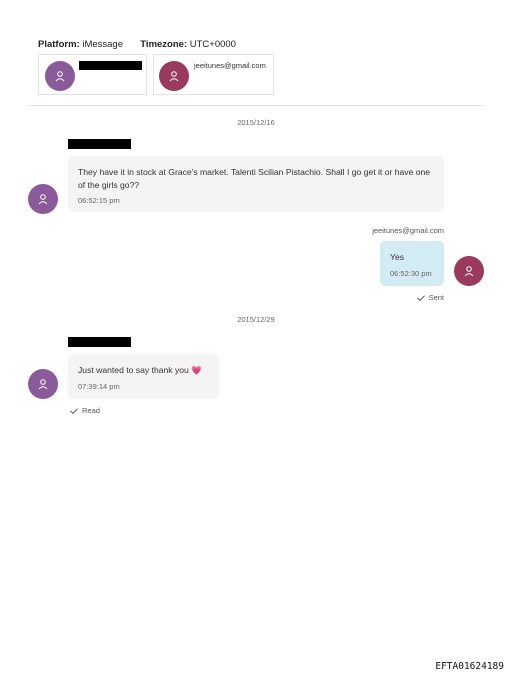  What do you see at coordinates (436, 297) in the screenshot?
I see `status-text: Sent` at bounding box center [436, 297].